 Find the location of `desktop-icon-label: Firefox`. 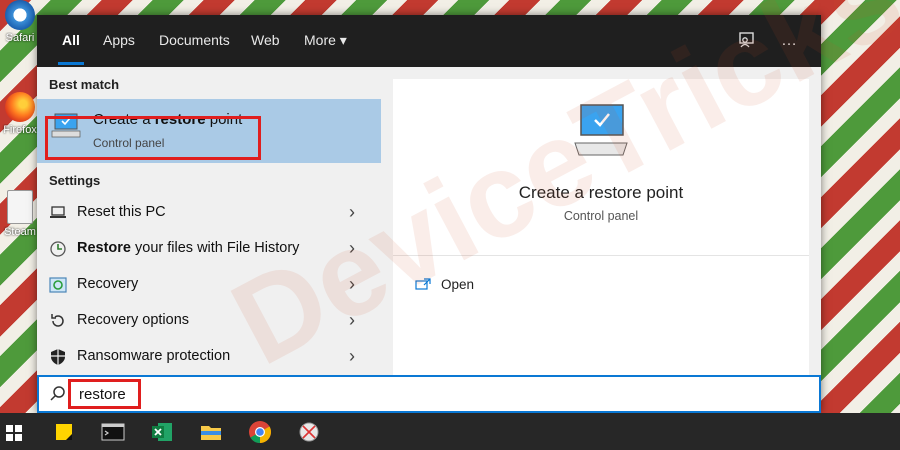

desktop-icon-label: Firefox is located at coordinates (20, 130).